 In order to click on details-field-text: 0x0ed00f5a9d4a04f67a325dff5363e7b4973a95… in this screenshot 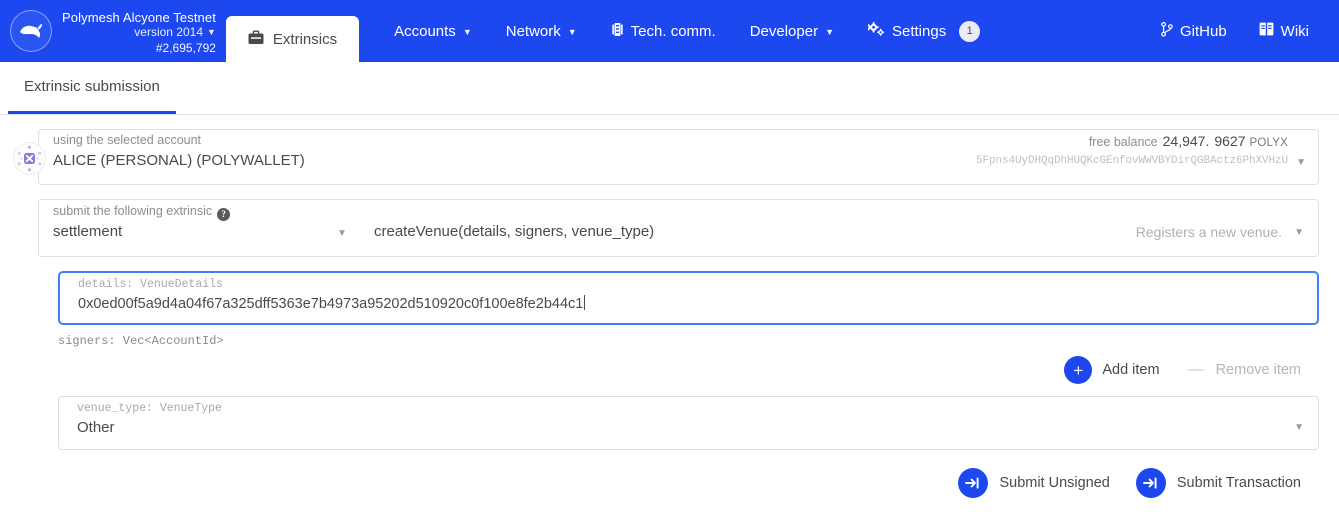, I will do `click(331, 304)`.